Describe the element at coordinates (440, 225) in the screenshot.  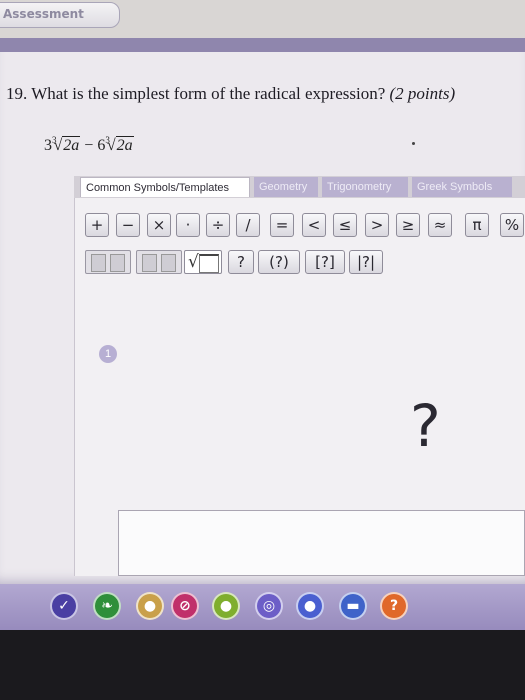
I see `symbol-approx-button: ≈` at that location.